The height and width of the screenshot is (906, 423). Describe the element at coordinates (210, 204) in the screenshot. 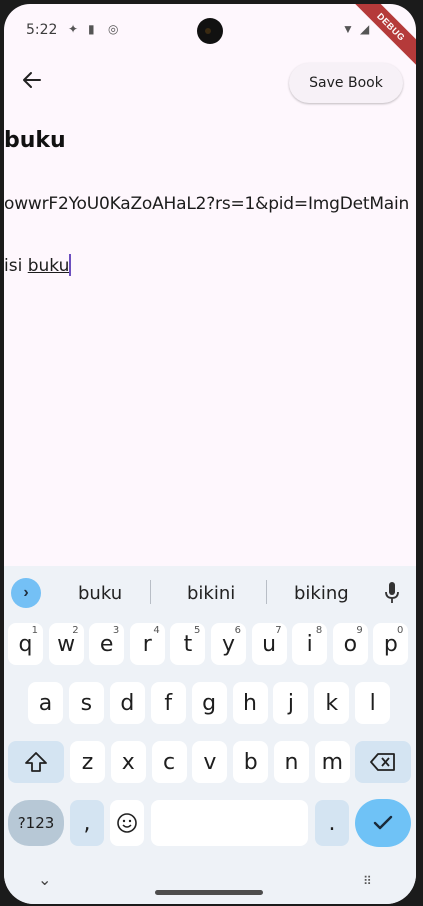

I see `image-url-field: owwrF2YoU0KaZoAHaL2?rs=1&pid=ImgDetMain` at that location.